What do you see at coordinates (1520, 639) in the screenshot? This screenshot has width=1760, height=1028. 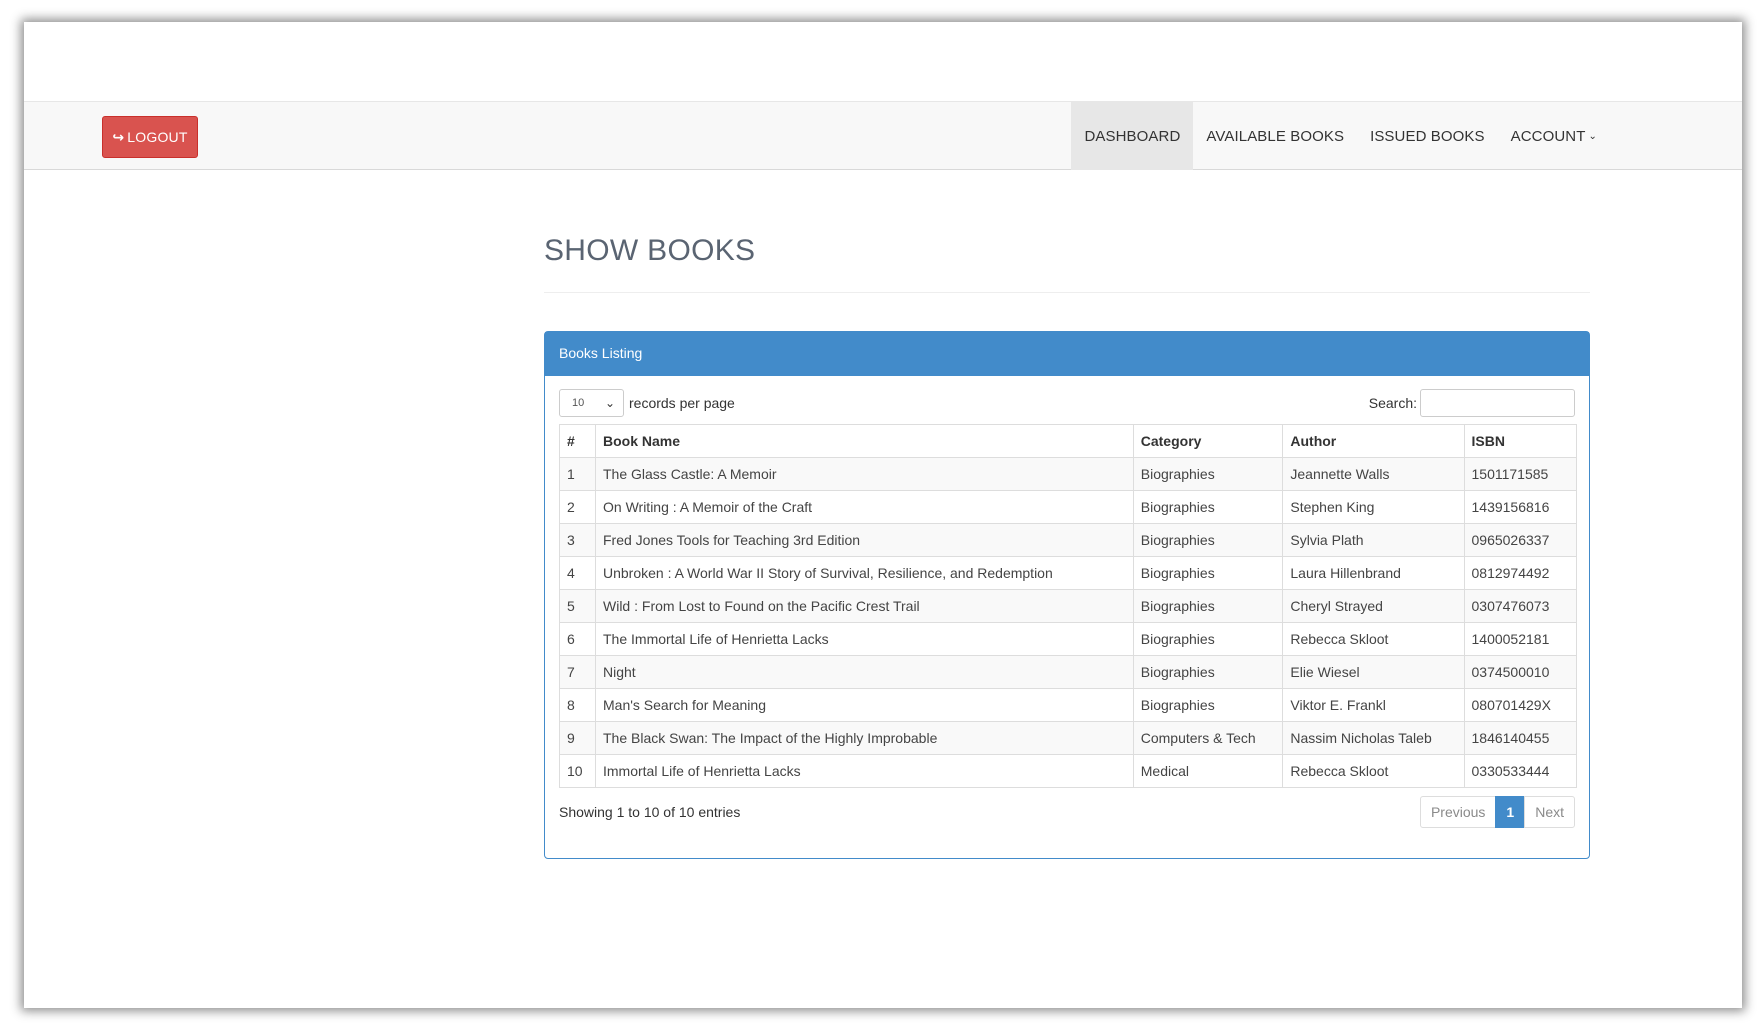 I see `cell-isbn: 1400052181` at bounding box center [1520, 639].